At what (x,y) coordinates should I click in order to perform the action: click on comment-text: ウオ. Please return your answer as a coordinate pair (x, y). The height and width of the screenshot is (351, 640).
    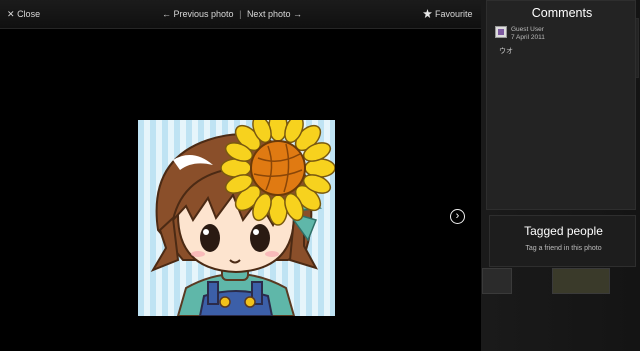
    Looking at the image, I should click on (506, 51).